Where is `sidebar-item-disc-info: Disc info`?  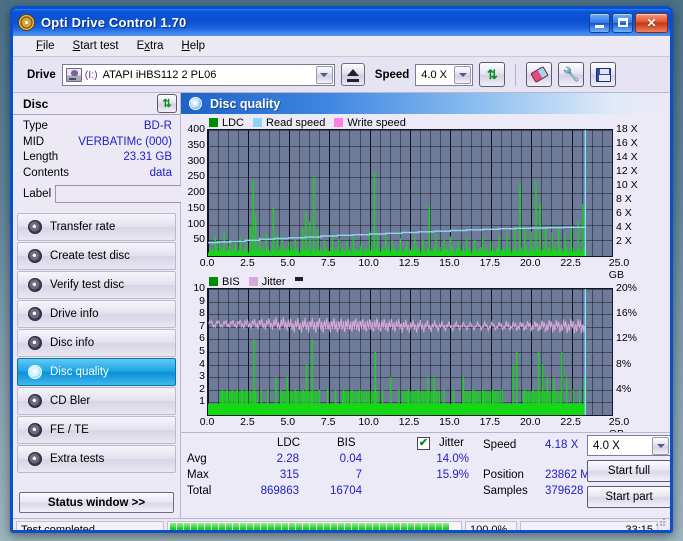
sidebar-item-disc-info: Disc info is located at coordinates (96, 343).